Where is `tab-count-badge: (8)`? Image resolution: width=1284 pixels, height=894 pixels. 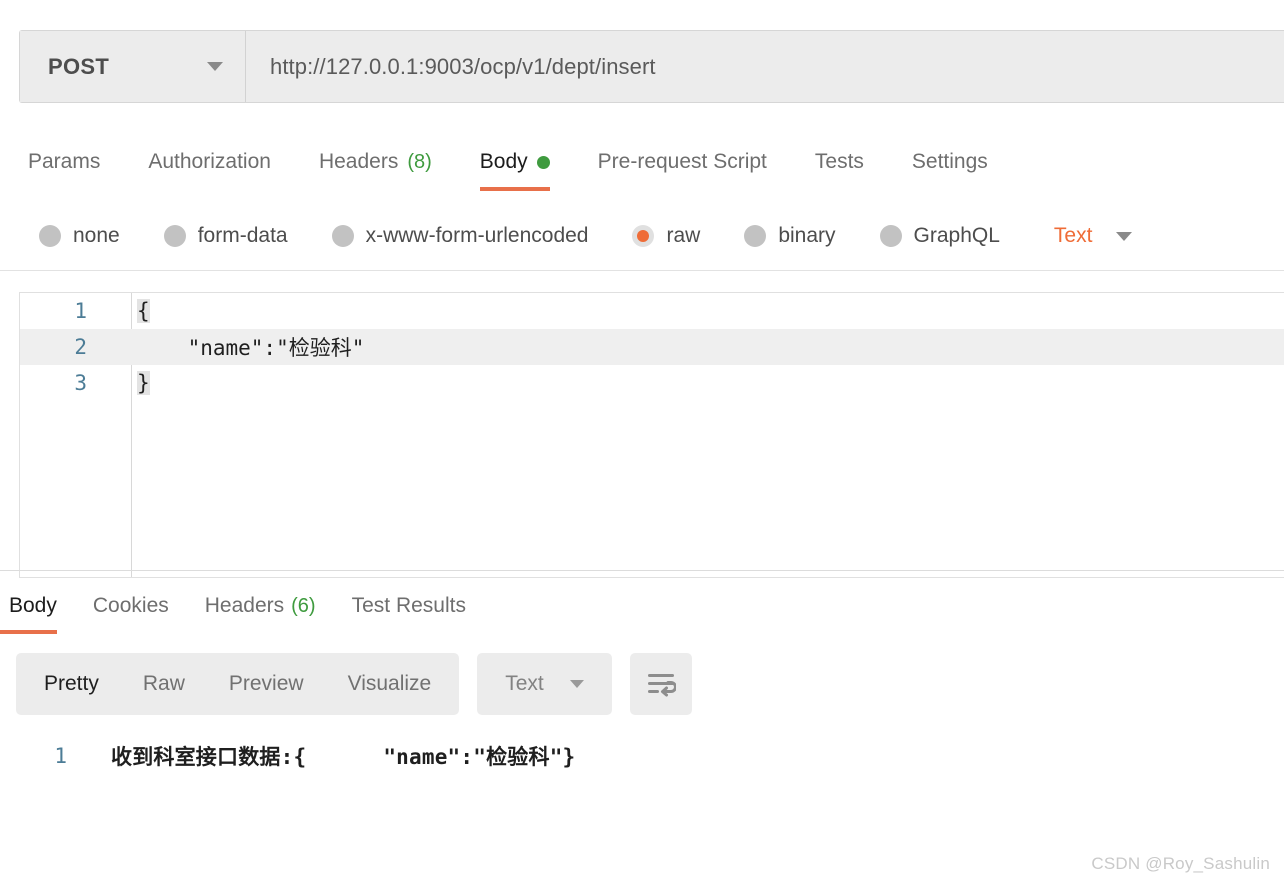
tab-count-badge: (8) is located at coordinates (419, 161).